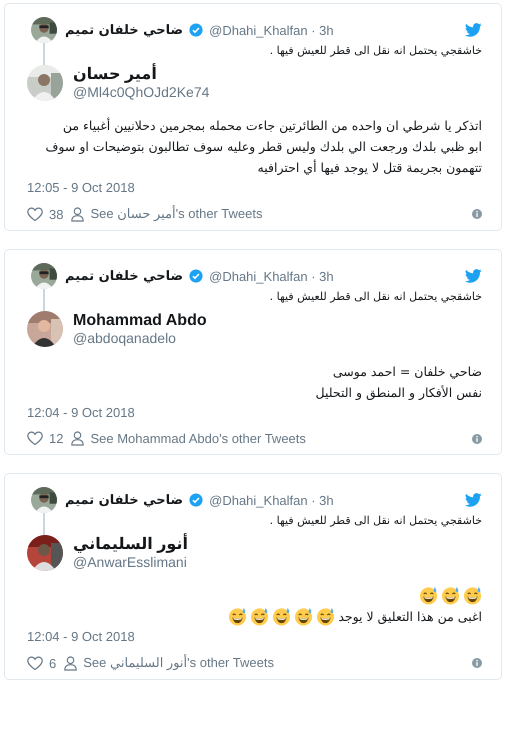 This screenshot has width=505, height=729. What do you see at coordinates (81, 187) in the screenshot?
I see `tweet-timestamp: 12:05 - 9 Oct 2018` at bounding box center [81, 187].